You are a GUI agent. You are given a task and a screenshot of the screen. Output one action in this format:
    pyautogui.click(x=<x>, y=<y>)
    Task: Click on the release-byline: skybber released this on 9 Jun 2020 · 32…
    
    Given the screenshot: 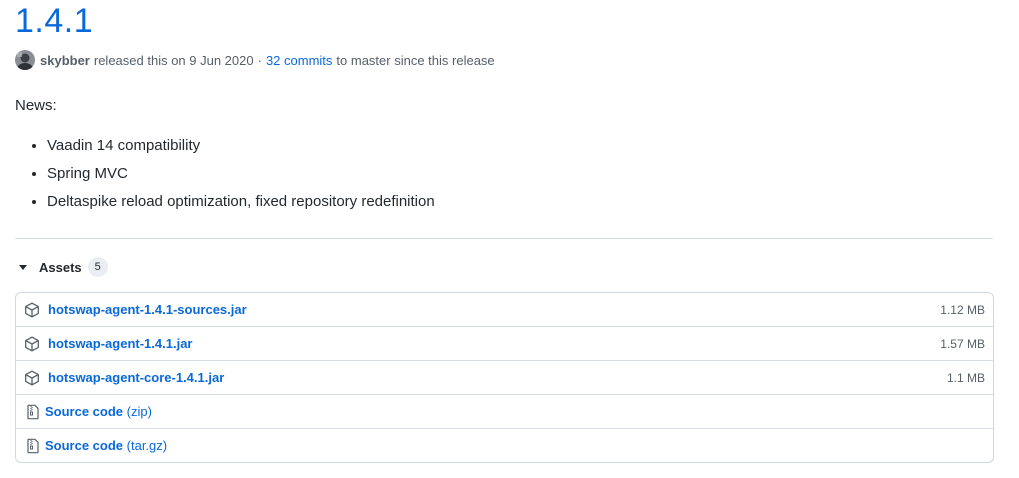 What is the action you would take?
    pyautogui.click(x=255, y=60)
    